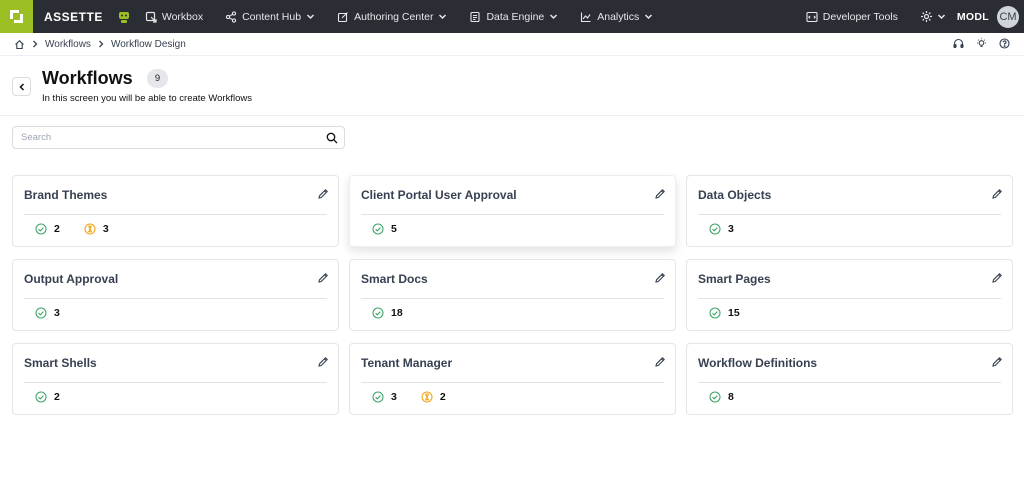  Describe the element at coordinates (724, 313) in the screenshot. I see `approved-stat: 15` at that location.